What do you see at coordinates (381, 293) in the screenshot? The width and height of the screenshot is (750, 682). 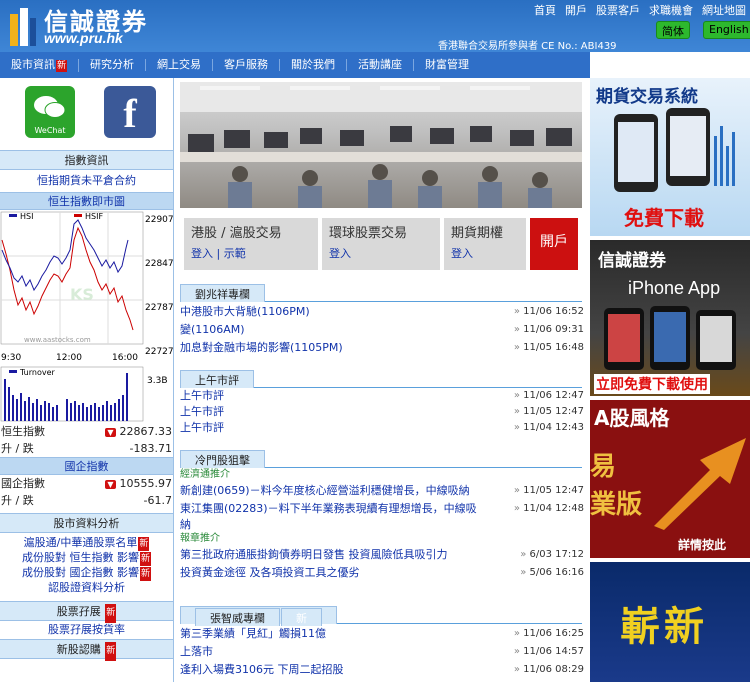 I see `column-heading-lau: 劉兆祥專欄` at bounding box center [381, 293].